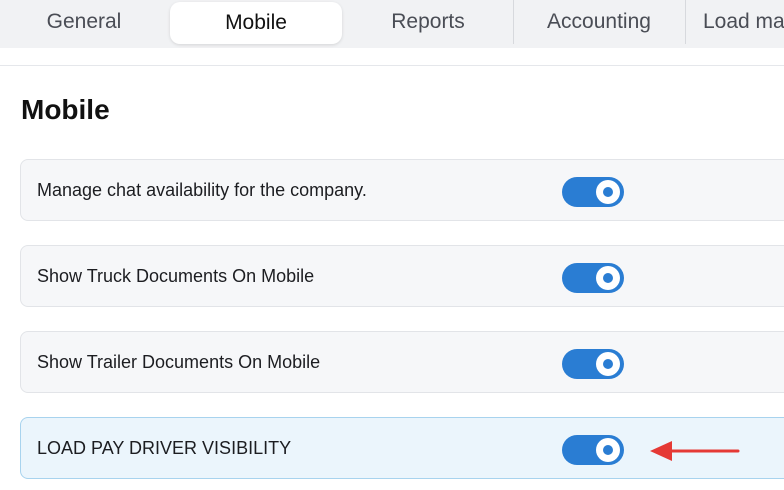 The width and height of the screenshot is (784, 490). Describe the element at coordinates (84, 22) in the screenshot. I see `tab-general: General` at that location.